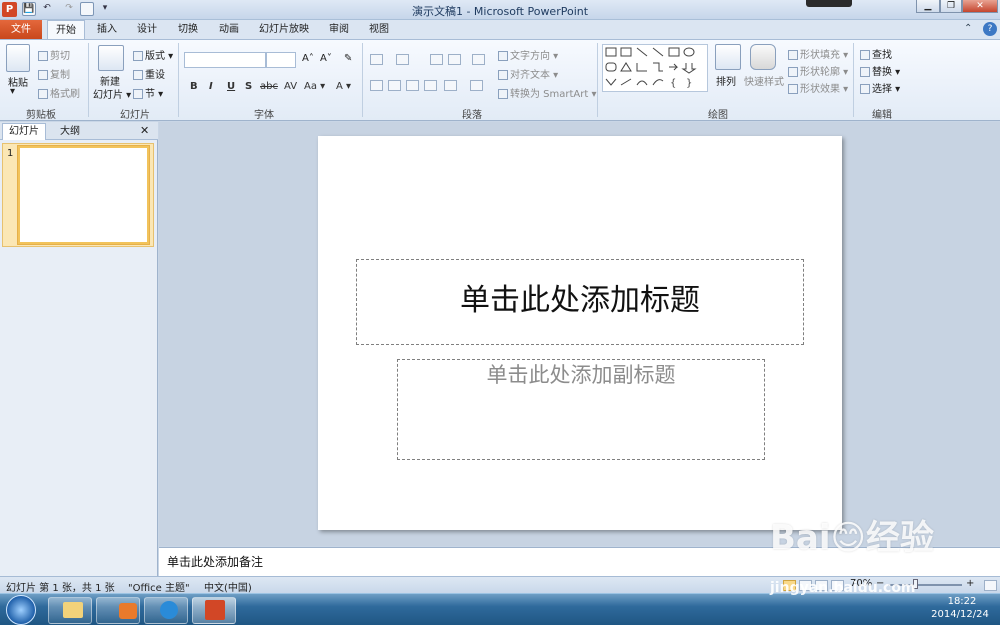 The width and height of the screenshot is (1000, 625). I want to click on underline-button: U, so click(231, 86).